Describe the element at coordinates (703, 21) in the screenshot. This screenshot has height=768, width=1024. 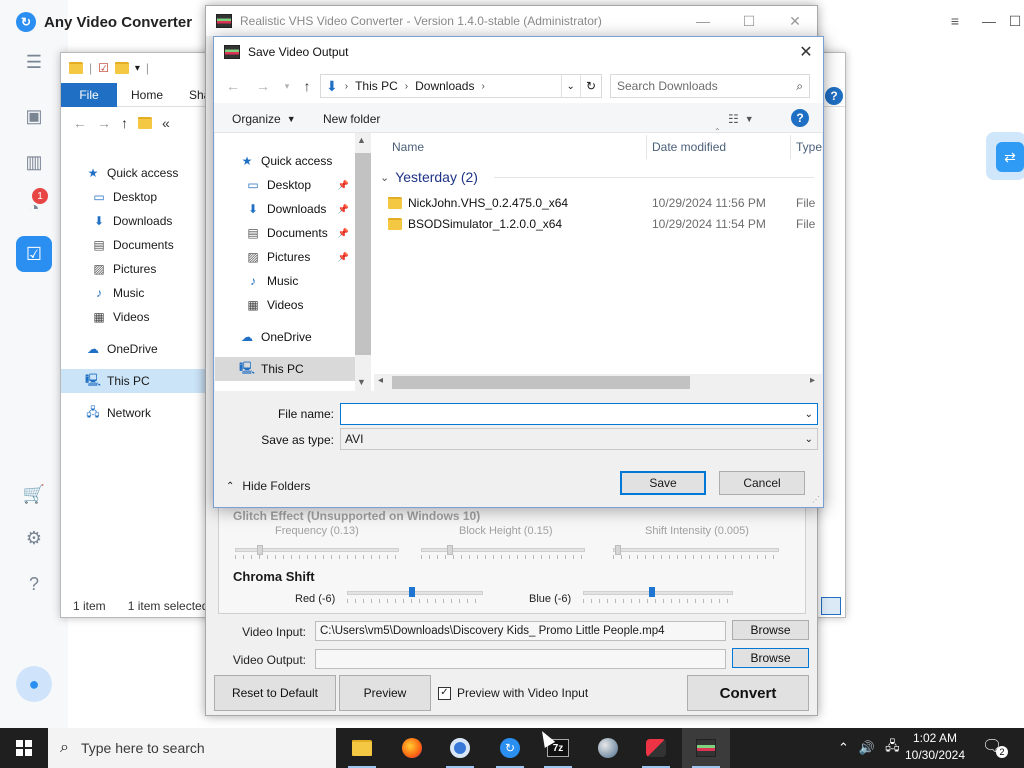
I see `vhs-minimize-button: —` at that location.